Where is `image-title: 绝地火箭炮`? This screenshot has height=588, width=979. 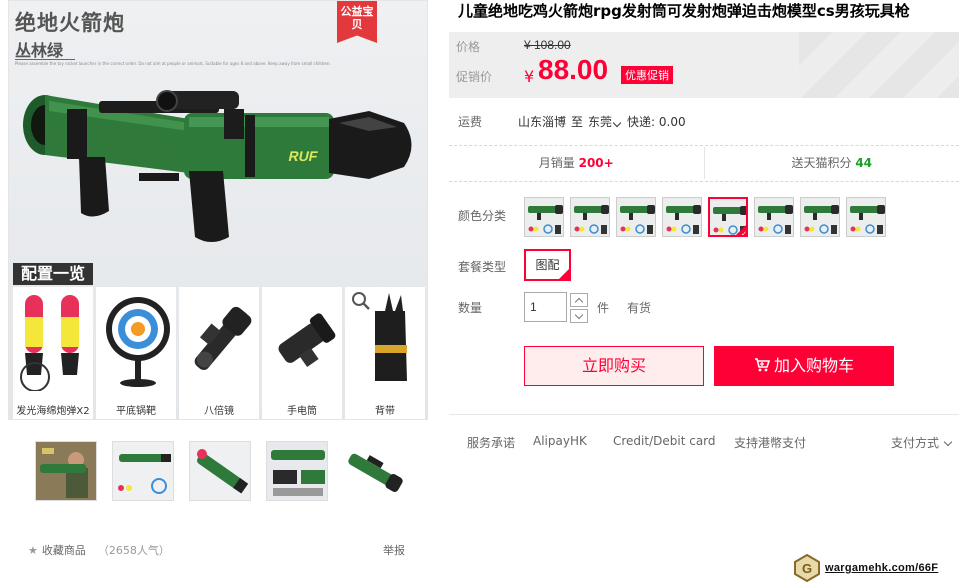
image-title: 绝地火箭炮 is located at coordinates (70, 23).